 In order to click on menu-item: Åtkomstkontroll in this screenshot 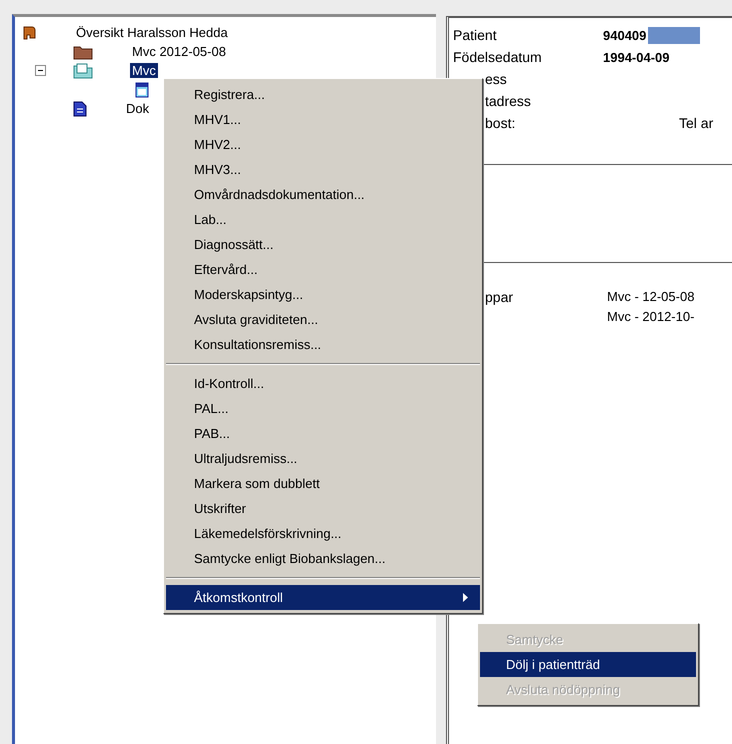, I will do `click(323, 597)`.